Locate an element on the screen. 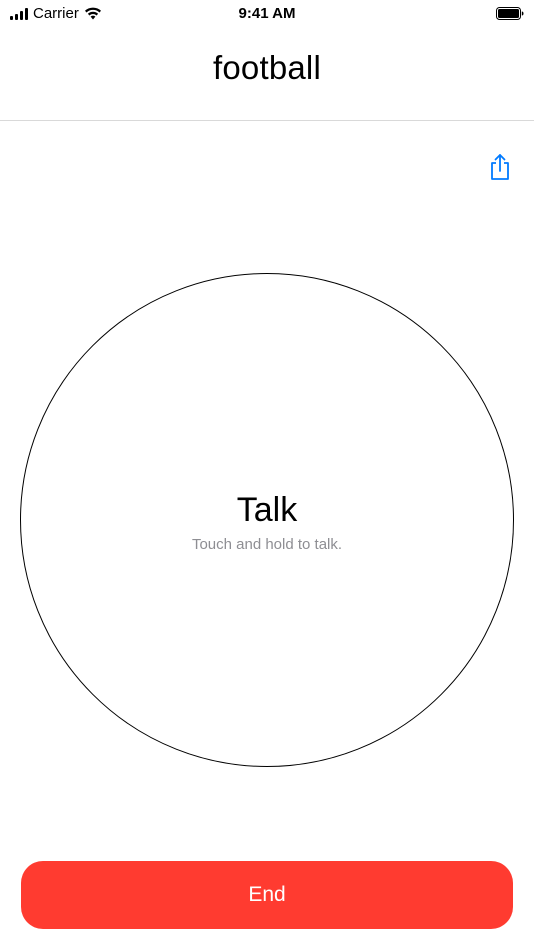  status-bar: Carrier 9:41 AM is located at coordinates (267, 14).